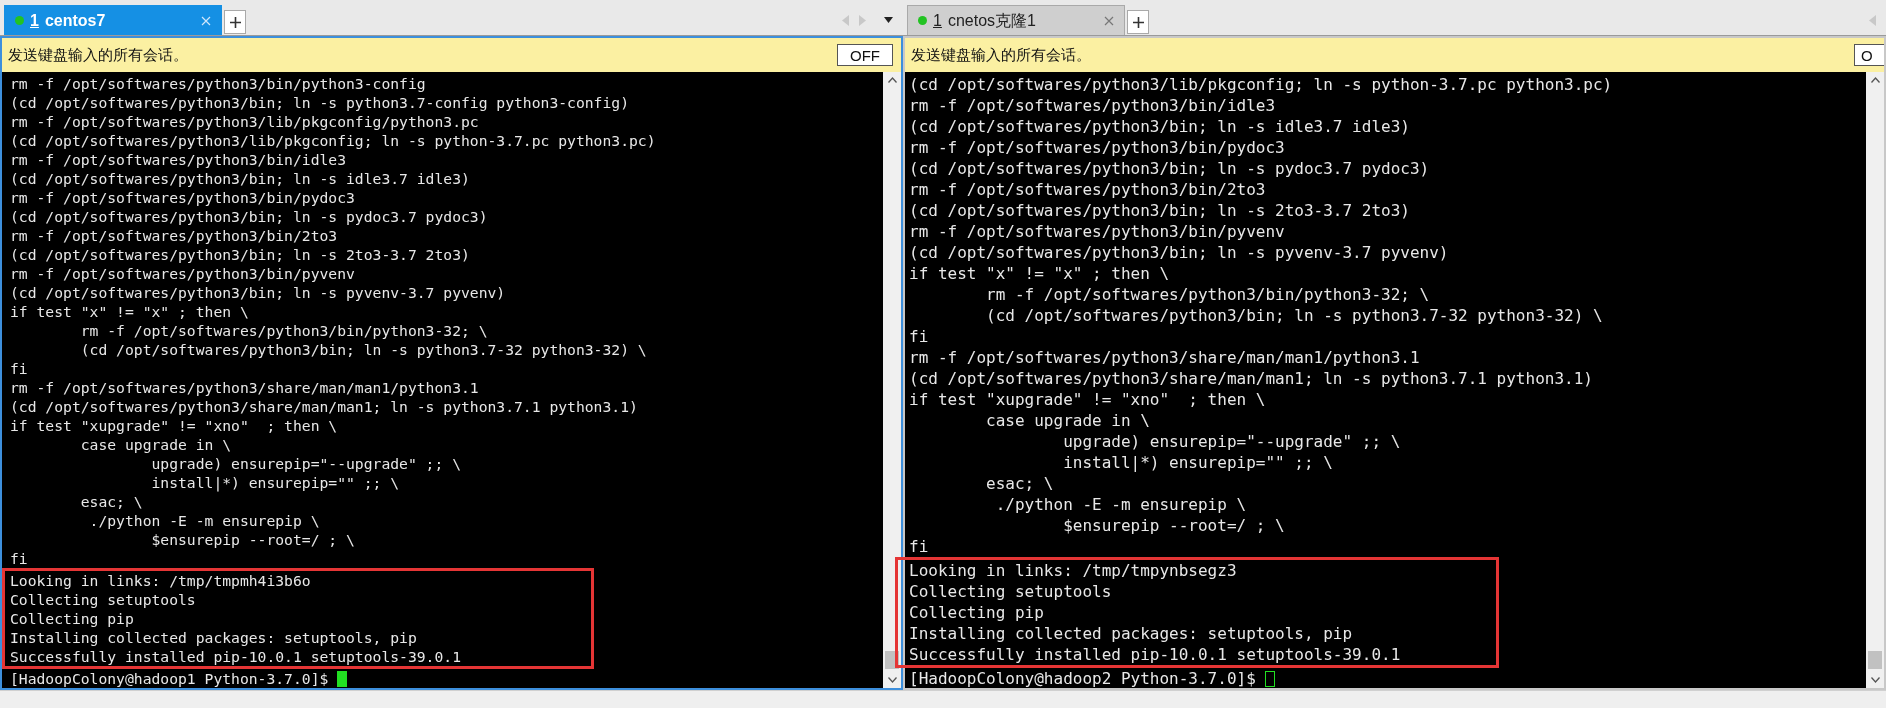  What do you see at coordinates (1875, 660) in the screenshot?
I see `scrollbar-thumb` at bounding box center [1875, 660].